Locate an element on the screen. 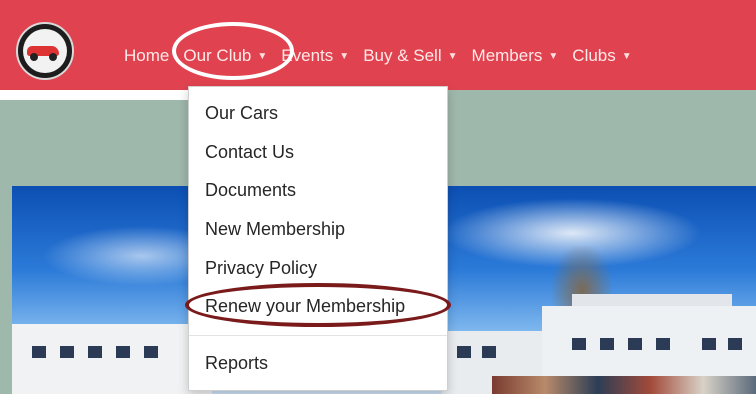  nav-item-label: Clubs is located at coordinates (594, 55).